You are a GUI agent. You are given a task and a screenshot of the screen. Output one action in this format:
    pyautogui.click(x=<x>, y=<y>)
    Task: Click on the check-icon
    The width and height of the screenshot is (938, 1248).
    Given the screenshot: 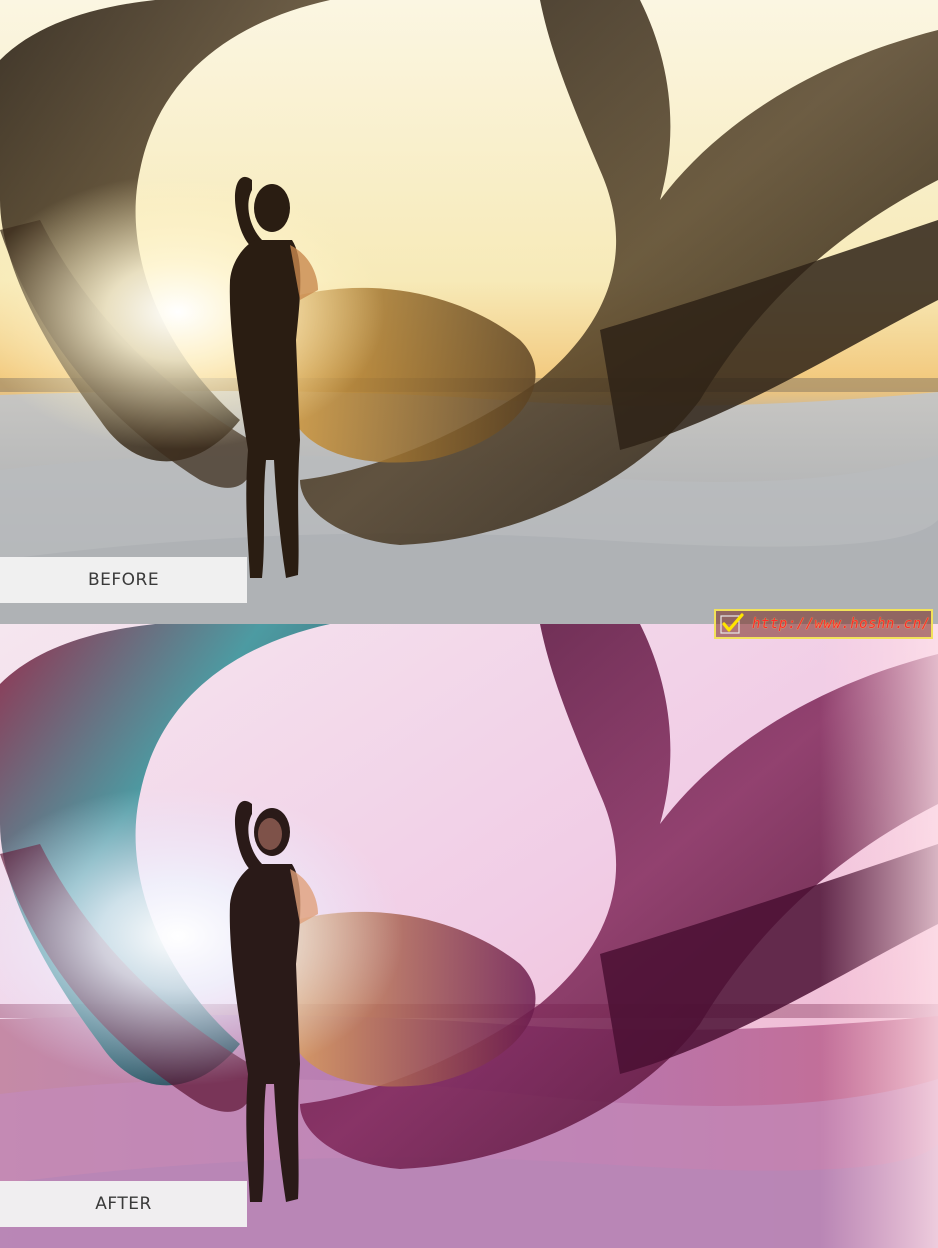 What is the action you would take?
    pyautogui.click(x=732, y=623)
    